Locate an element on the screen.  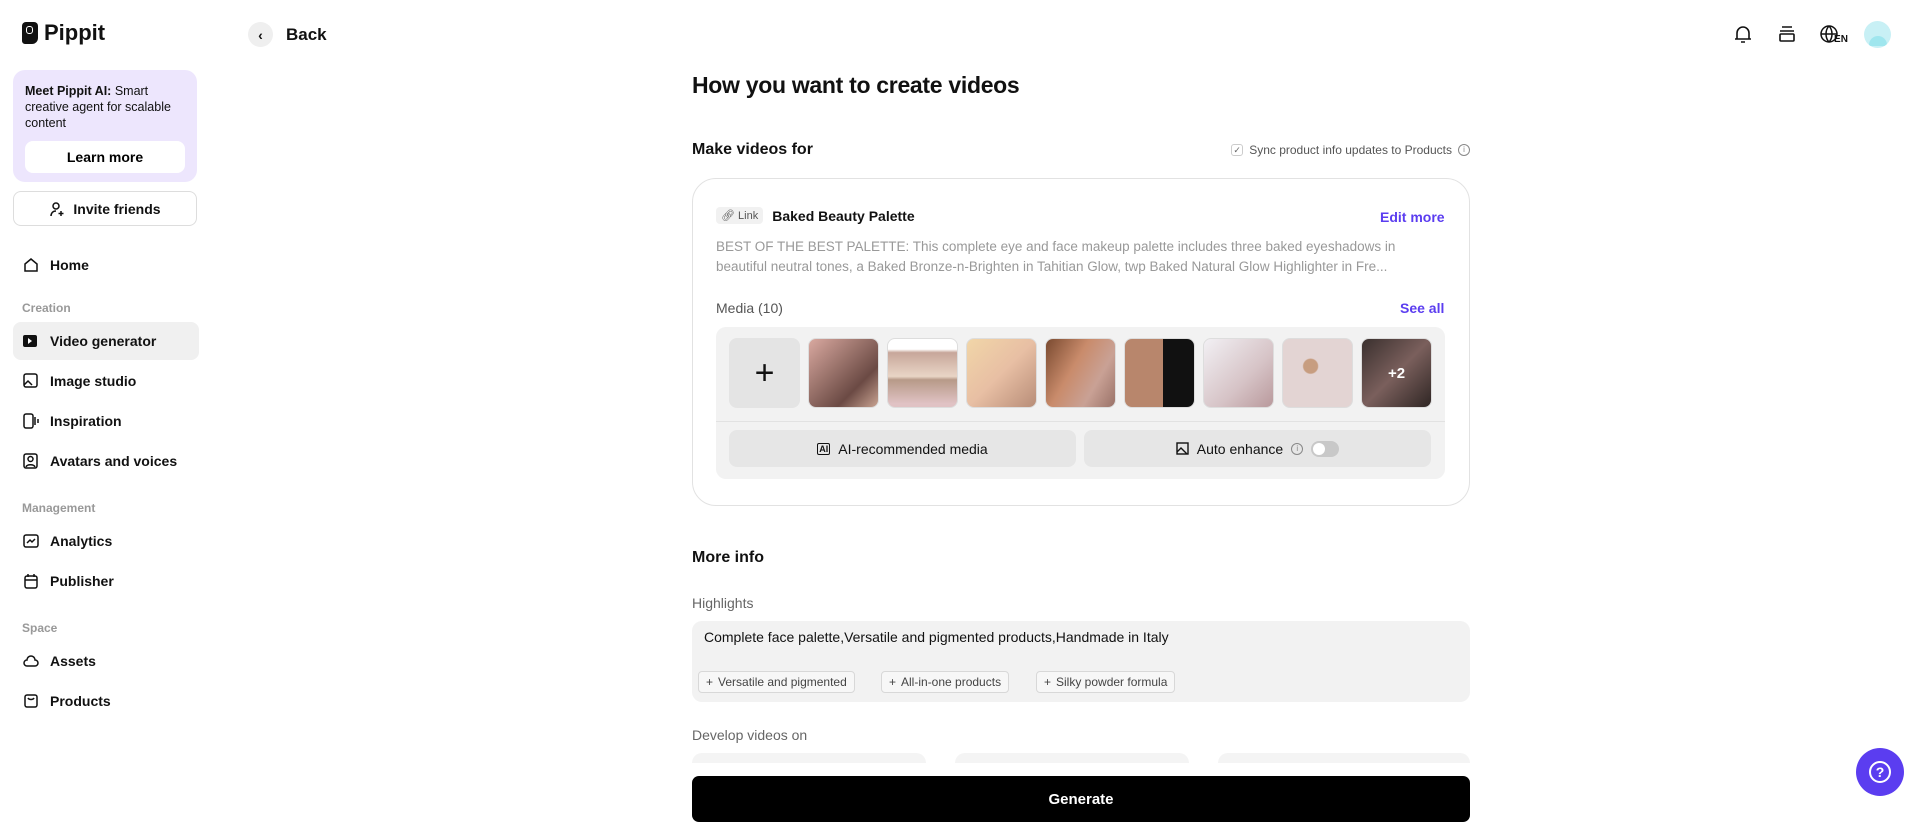
bell-icon is located at coordinates (1743, 34).